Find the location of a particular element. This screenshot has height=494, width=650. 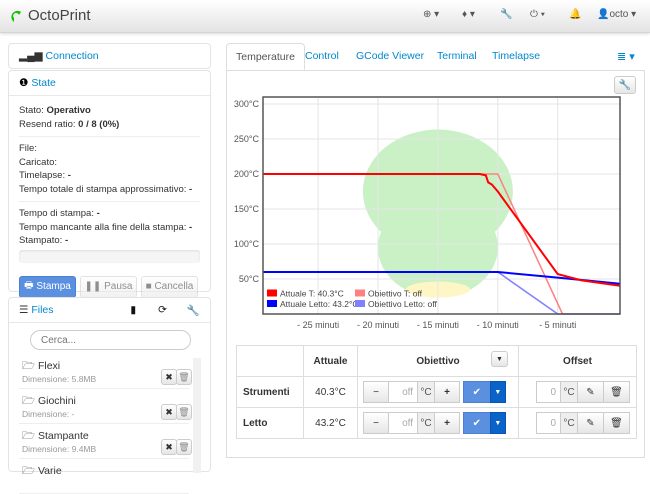

pausa-label: Pausa is located at coordinates (118, 286).